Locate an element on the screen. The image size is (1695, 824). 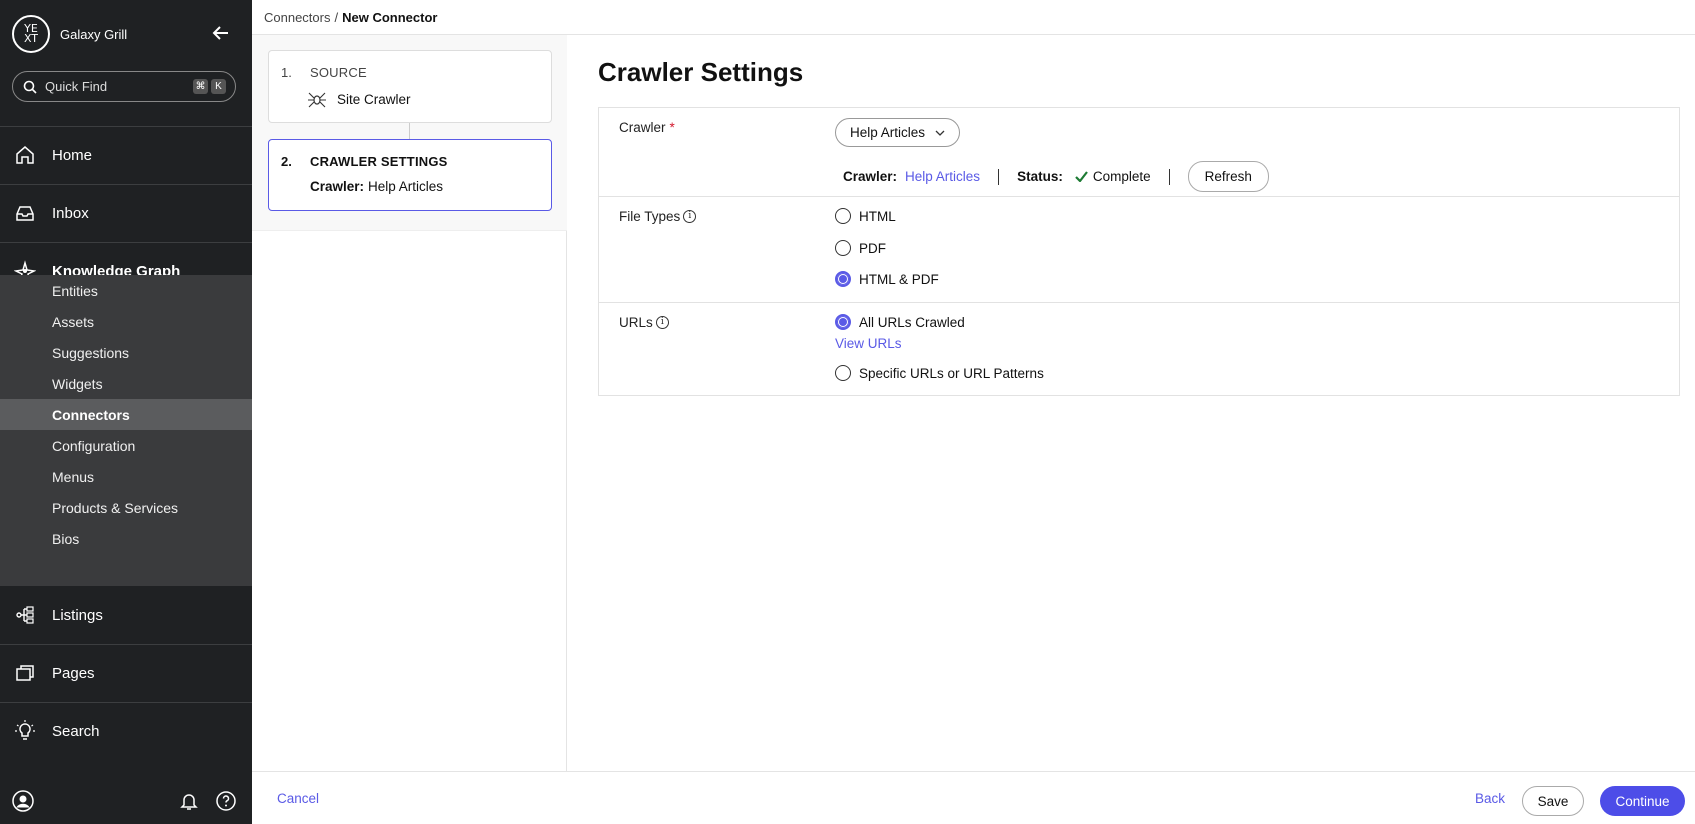
step-source: 1. SOURCE Site Crawler is located at coordinates (410, 86).